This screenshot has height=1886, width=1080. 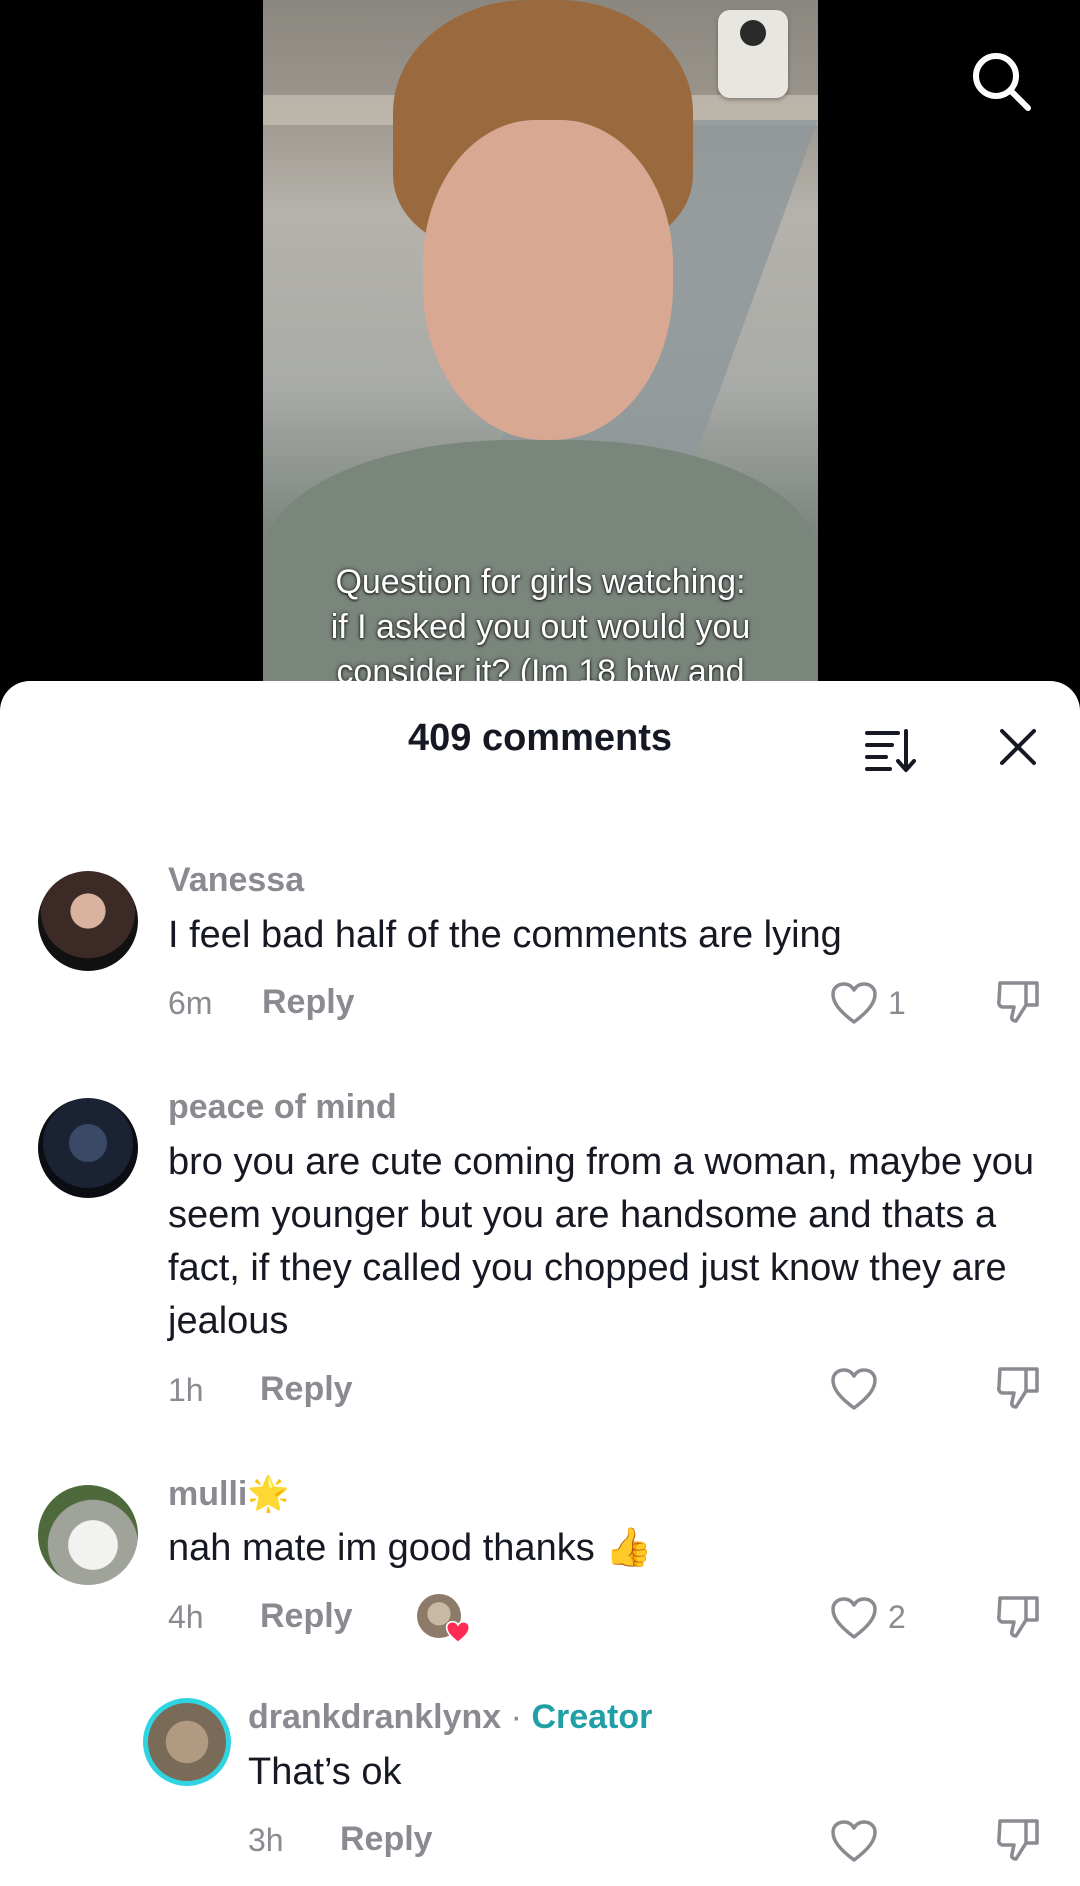 I want to click on speaker-device, so click(x=753, y=54).